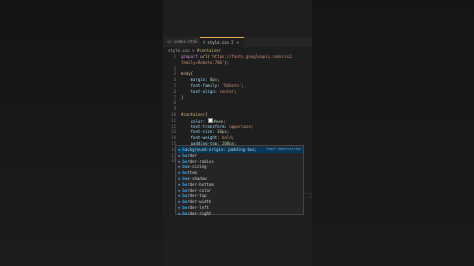 The width and height of the screenshot is (474, 266). I want to click on breadcrumb: style.css > #container, so click(194, 50).